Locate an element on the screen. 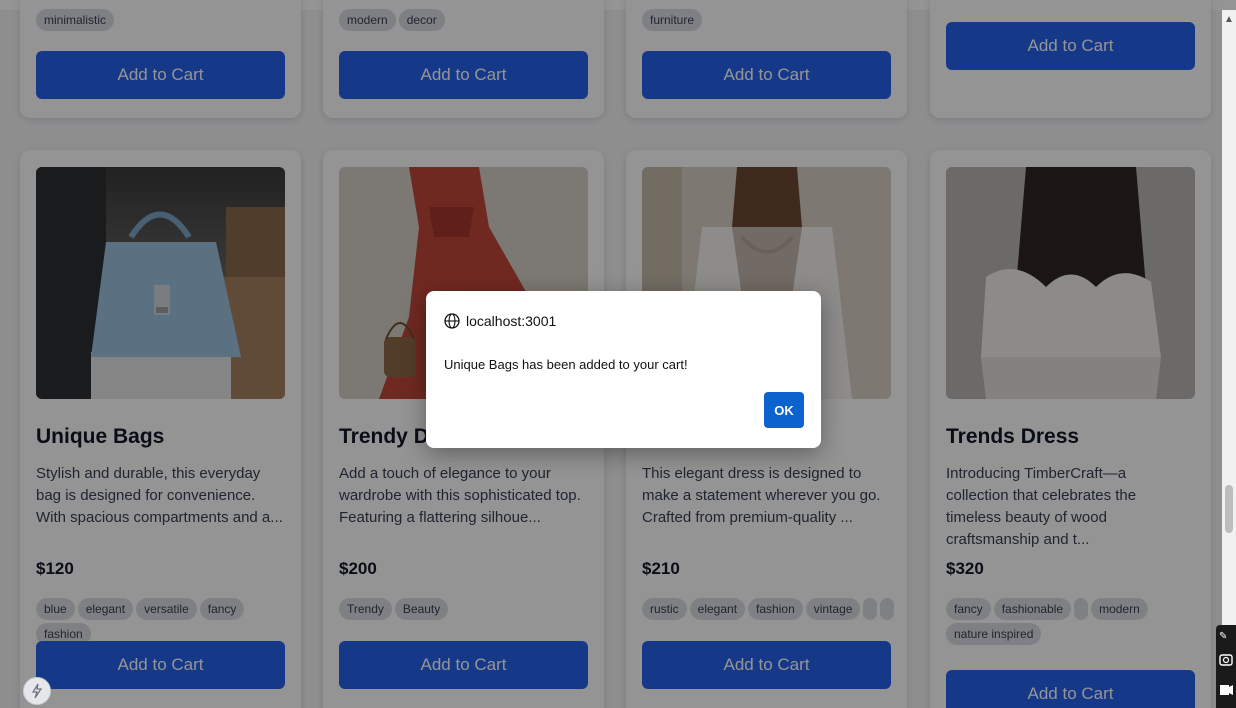  dialog-header: localhost:3001 is located at coordinates (500, 321).